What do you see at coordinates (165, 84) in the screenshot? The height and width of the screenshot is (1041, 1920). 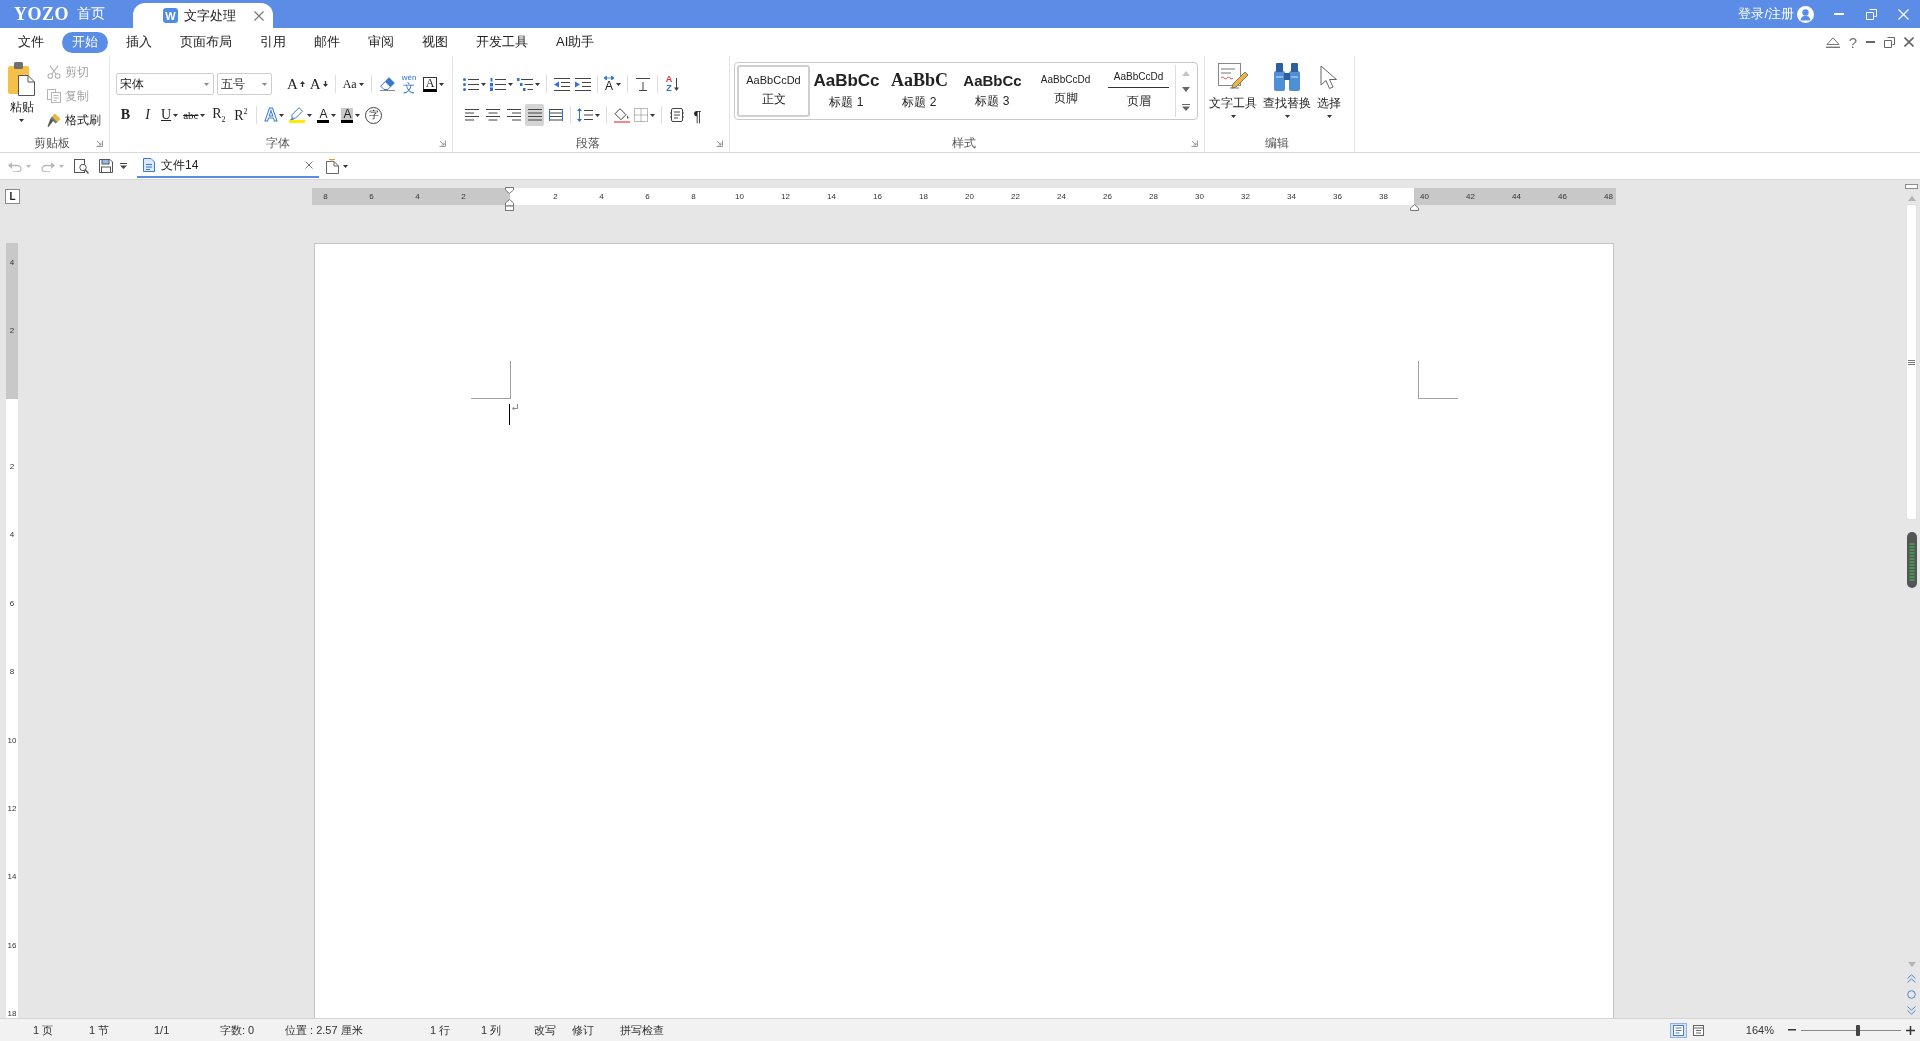 I see `font-name-field: 宋体` at bounding box center [165, 84].